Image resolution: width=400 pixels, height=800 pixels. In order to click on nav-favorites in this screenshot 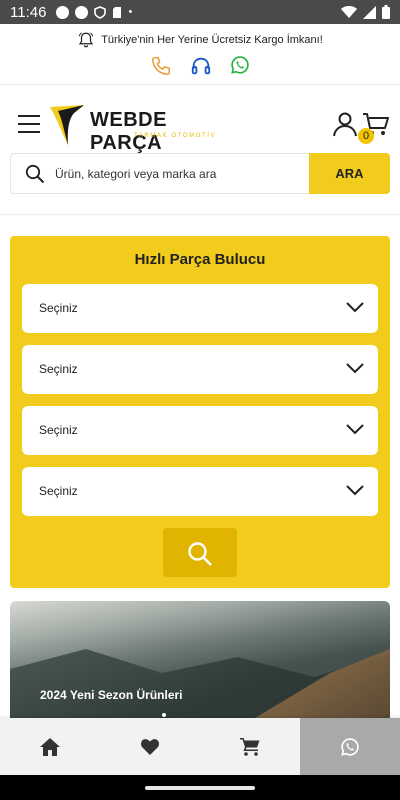, I will do `click(150, 746)`.